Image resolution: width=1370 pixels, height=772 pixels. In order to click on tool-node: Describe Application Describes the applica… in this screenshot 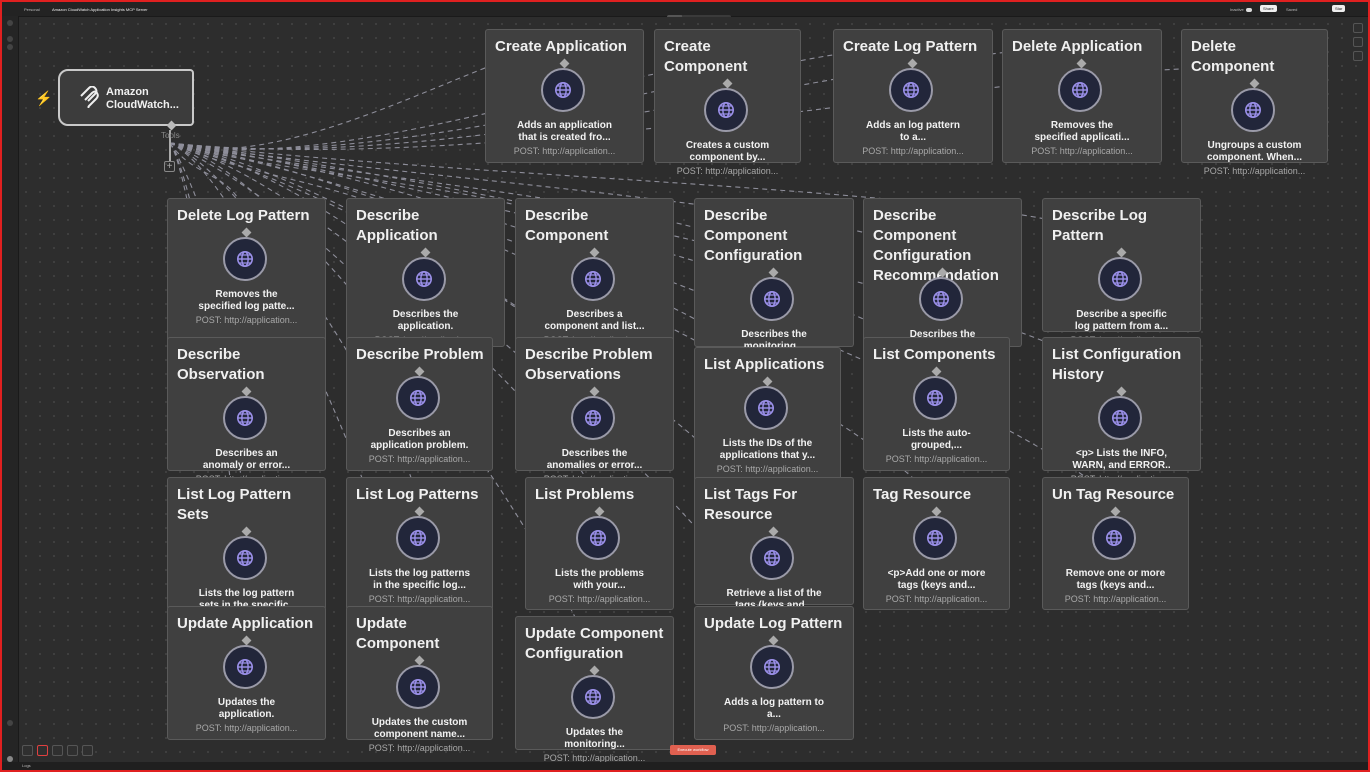, I will do `click(425, 272)`.